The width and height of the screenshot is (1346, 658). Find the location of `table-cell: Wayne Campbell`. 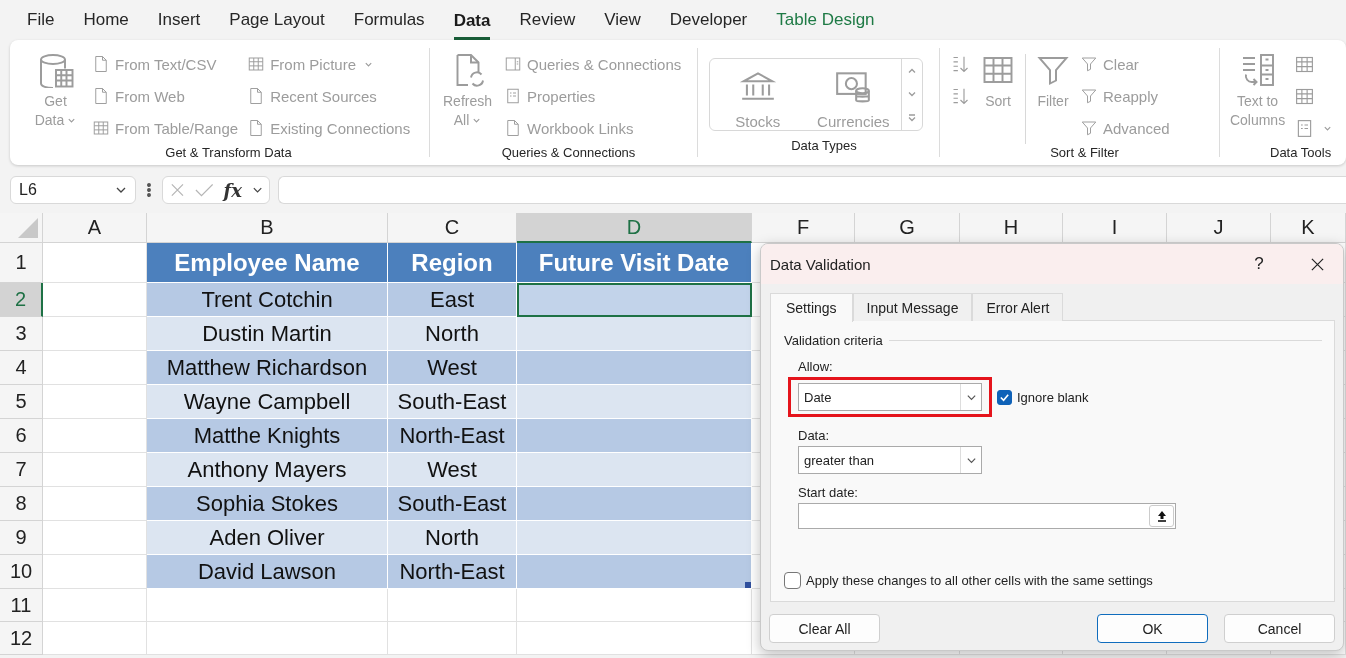

table-cell: Wayne Campbell is located at coordinates (267, 402).